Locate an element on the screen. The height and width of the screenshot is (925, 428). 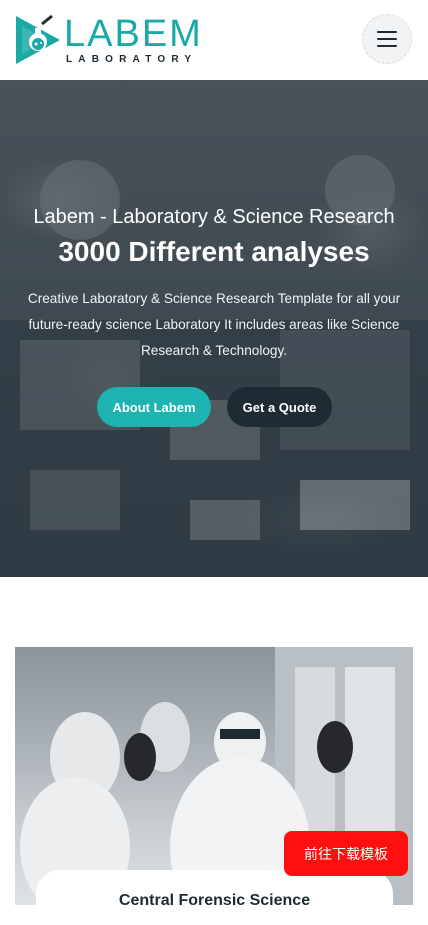
hamburger-menu-button is located at coordinates (387, 39).